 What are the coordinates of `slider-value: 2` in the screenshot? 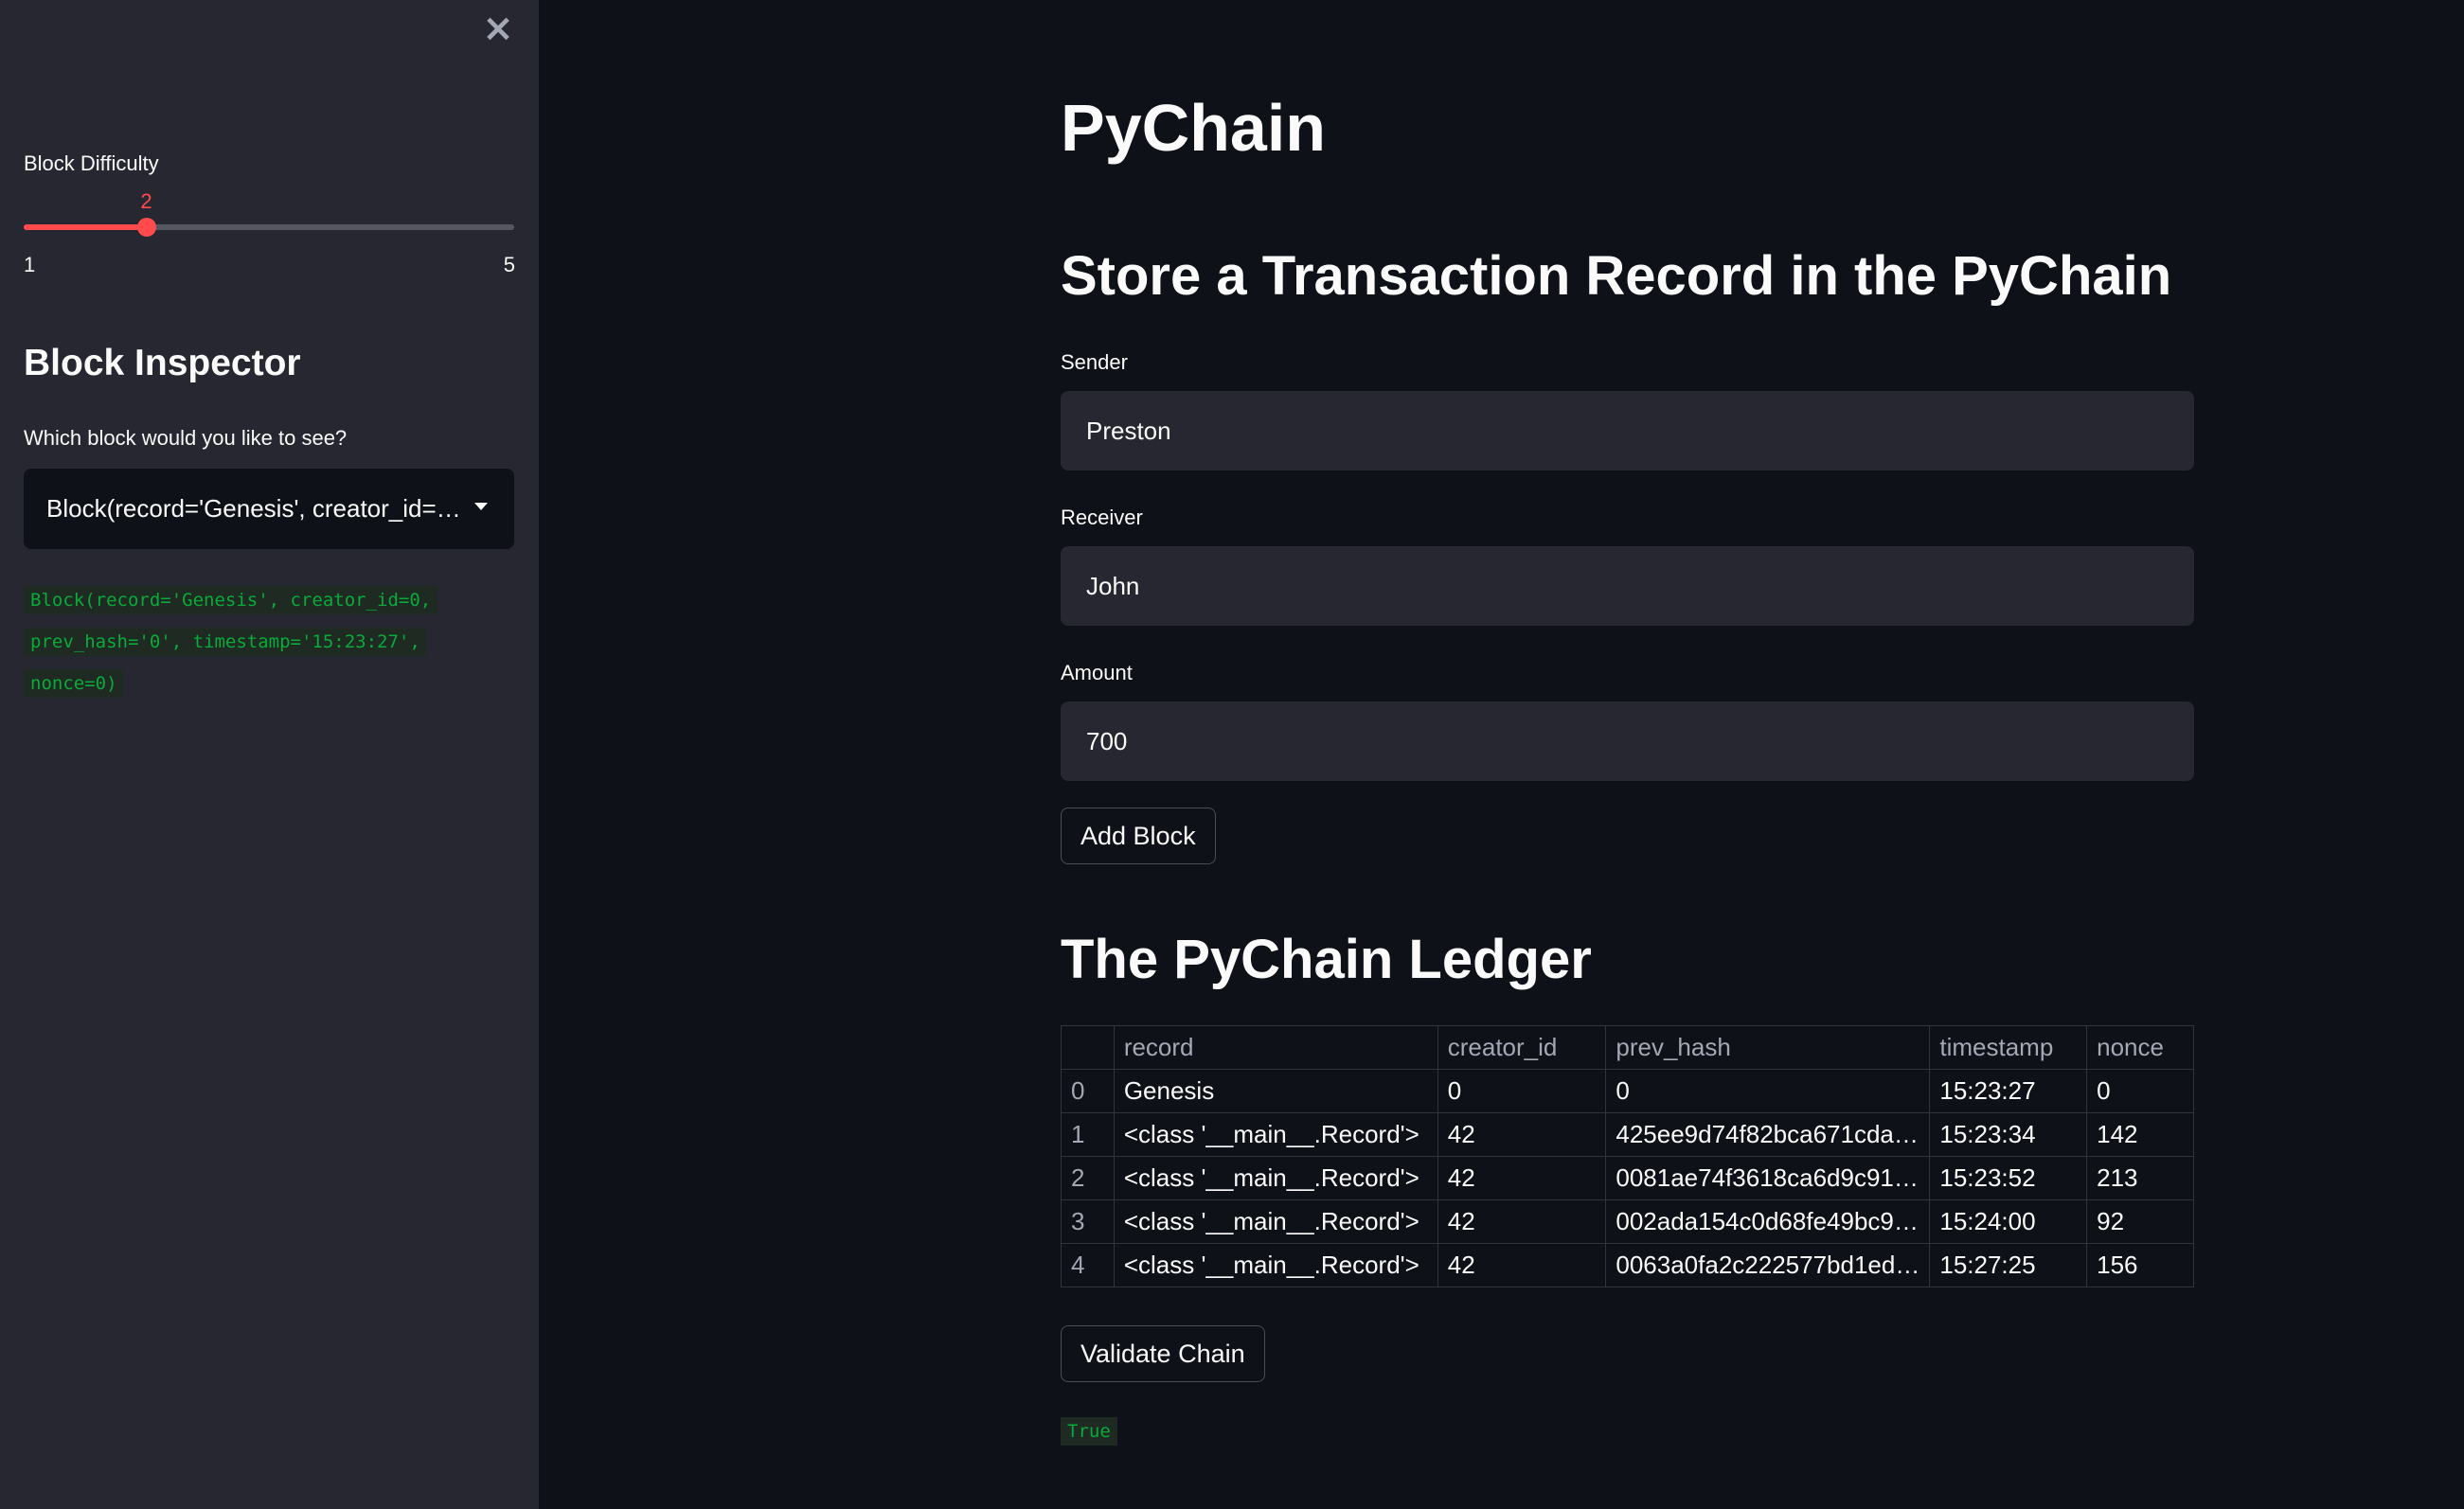 It's located at (146, 201).